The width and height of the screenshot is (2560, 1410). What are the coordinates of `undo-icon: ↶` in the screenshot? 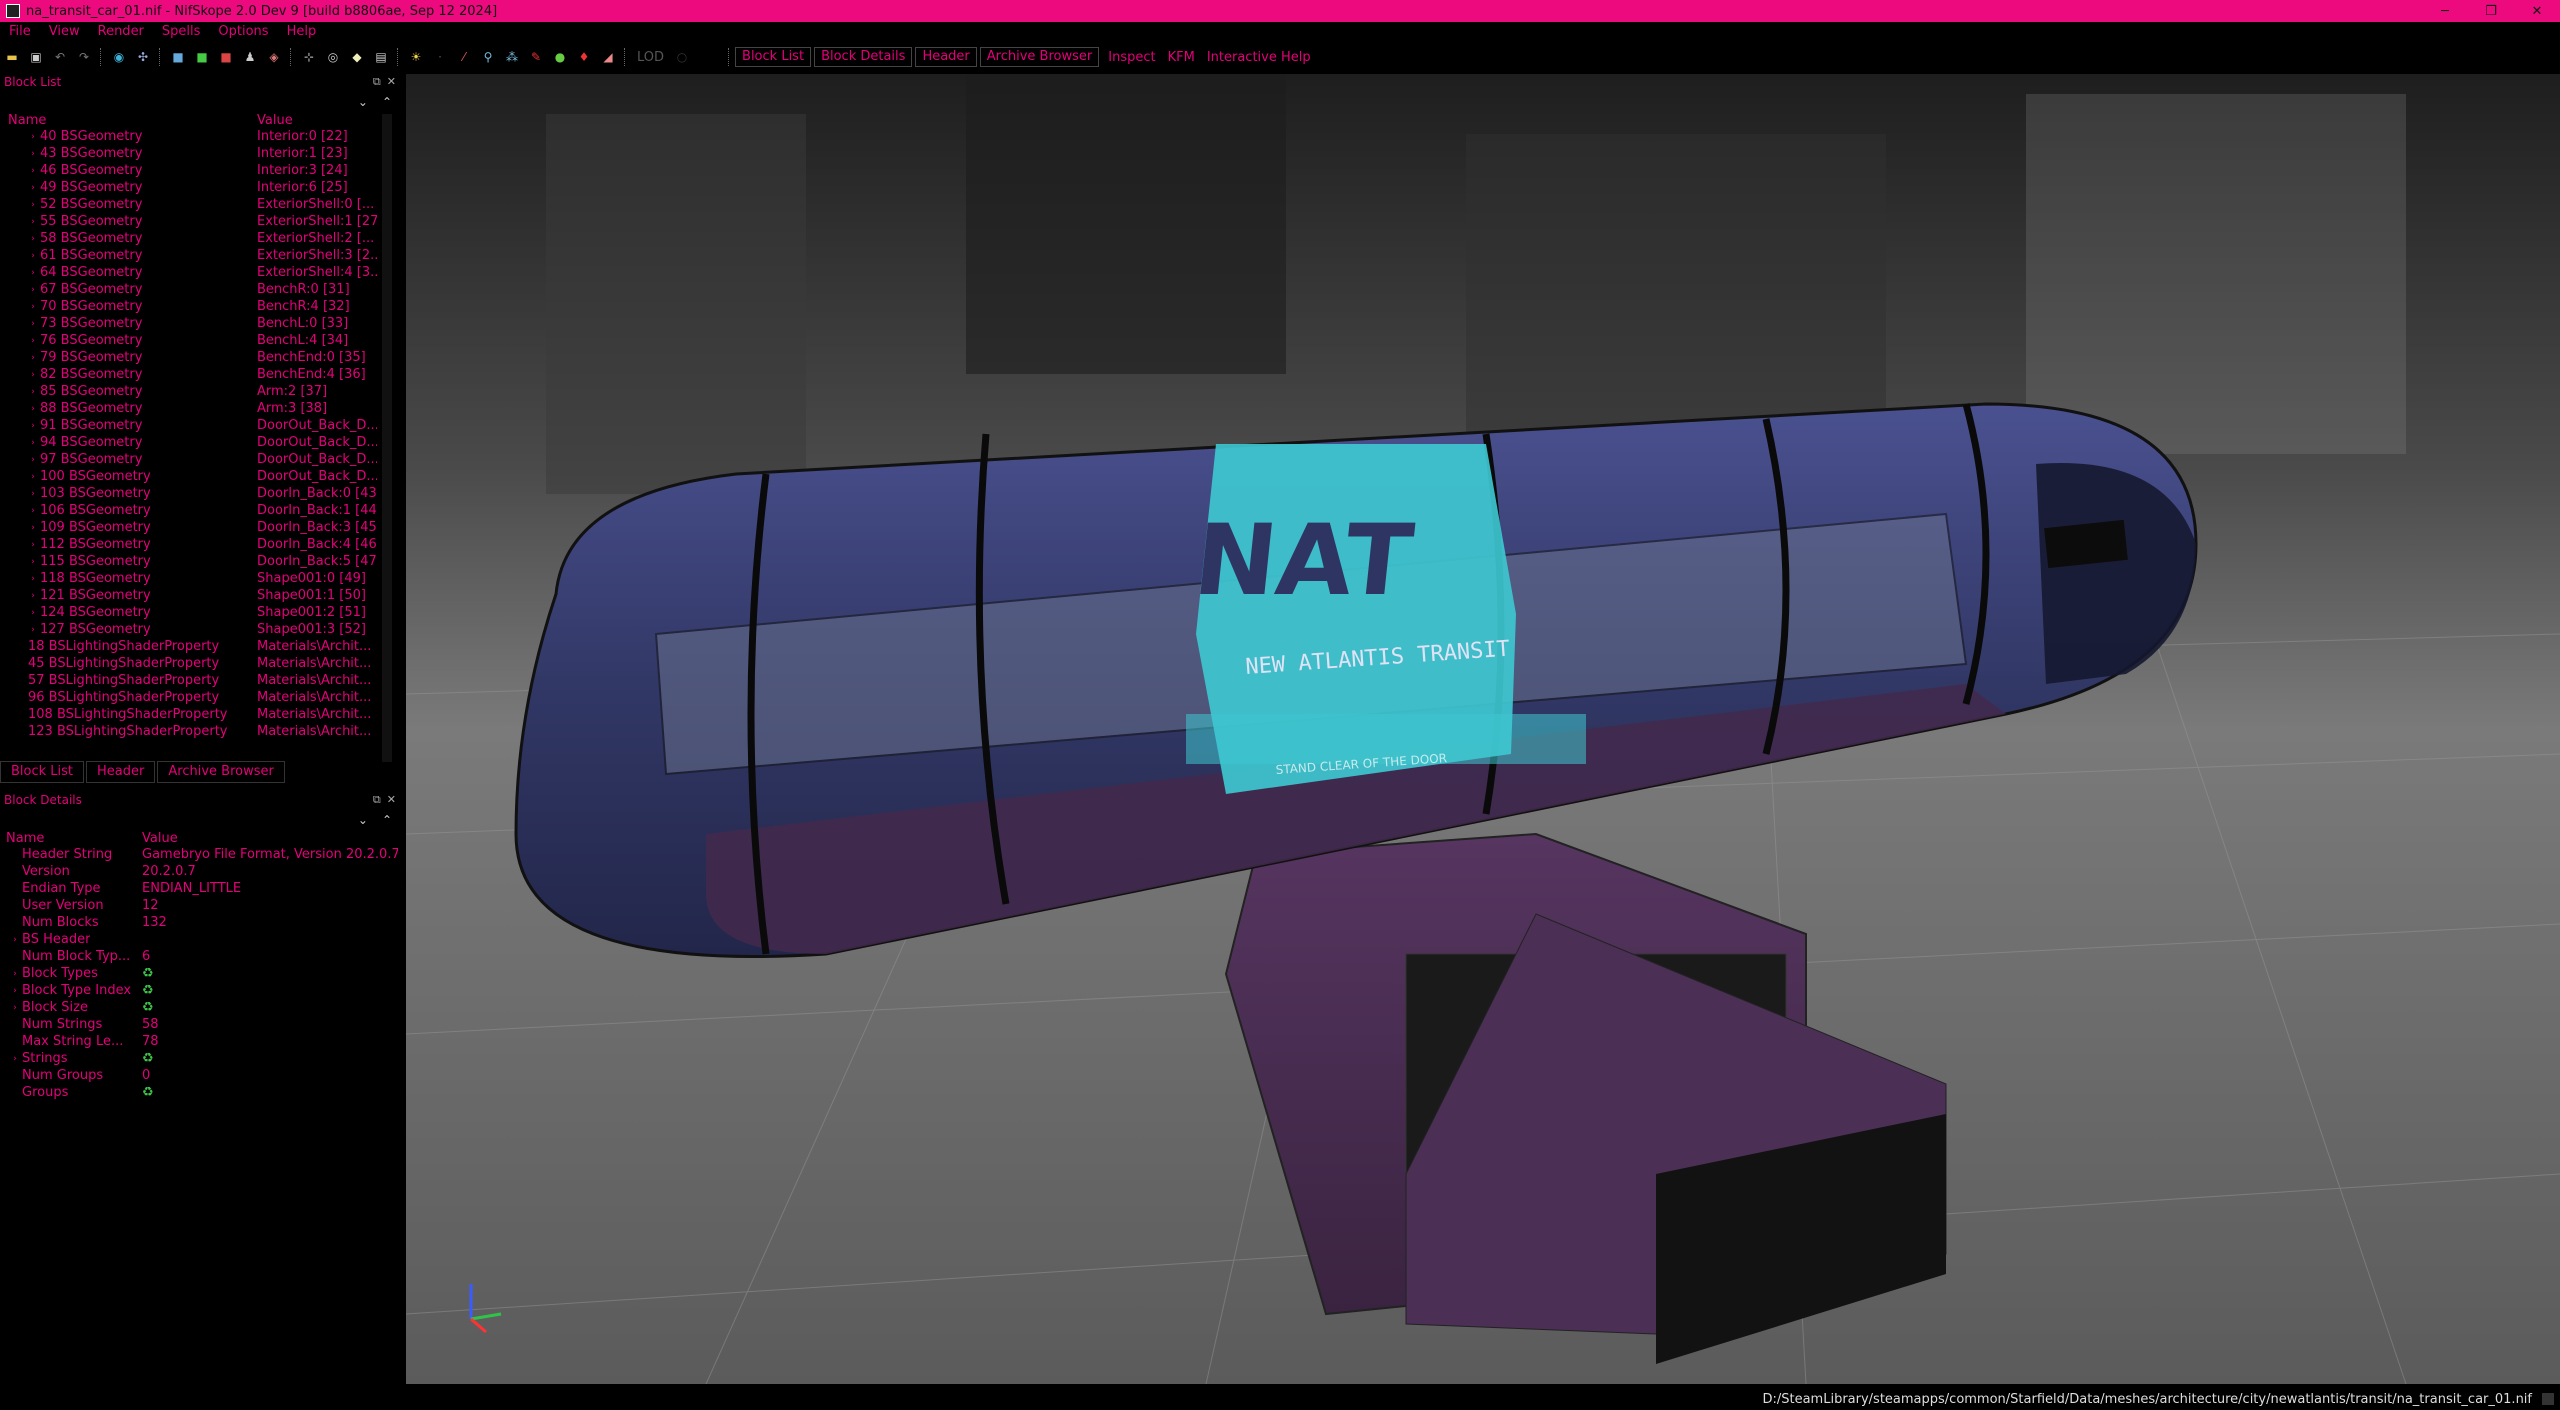 It's located at (60, 57).